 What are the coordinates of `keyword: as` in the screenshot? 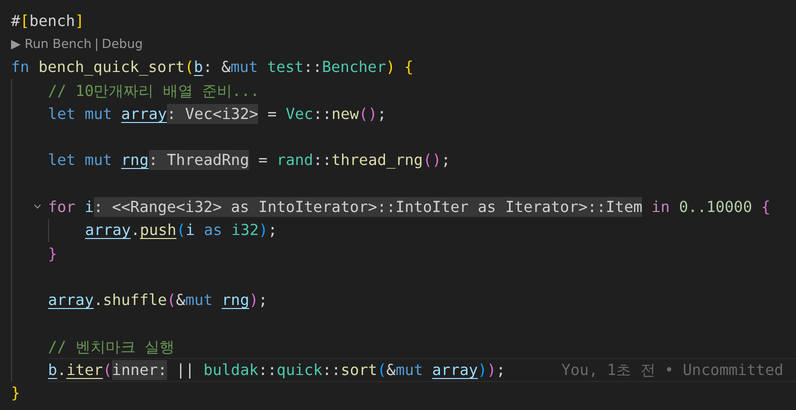 It's located at (214, 230).